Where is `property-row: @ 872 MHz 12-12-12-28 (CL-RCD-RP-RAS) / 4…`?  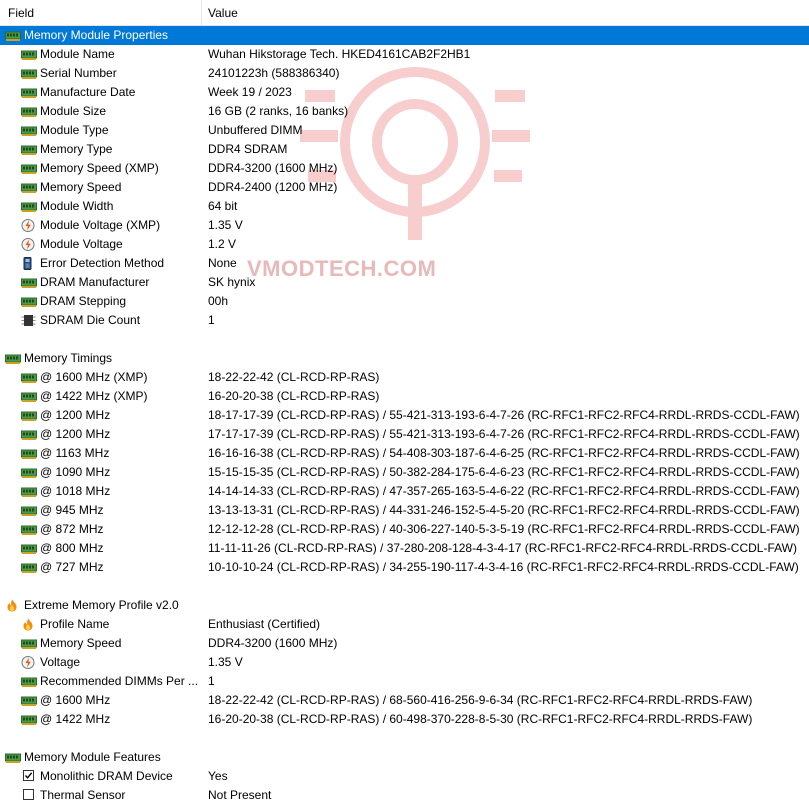
property-row: @ 872 MHz 12-12-12-28 (CL-RCD-RP-RAS) / 4… is located at coordinates (404, 529).